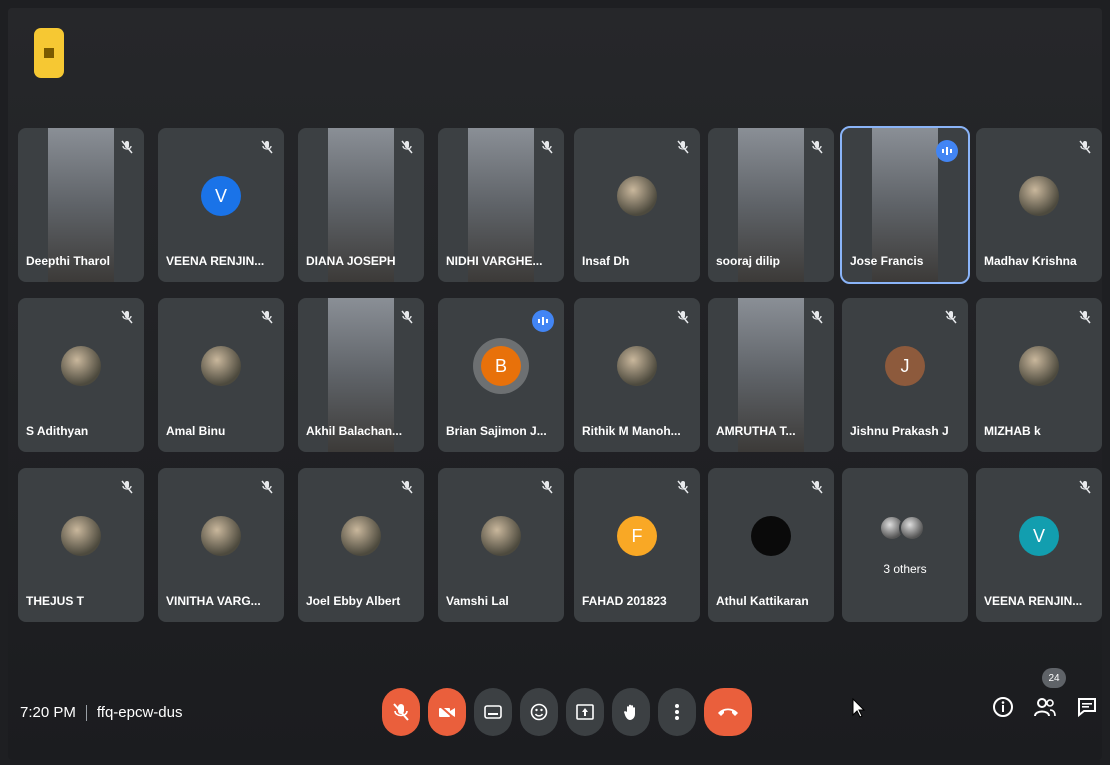  I want to click on divider, so click(86, 712).